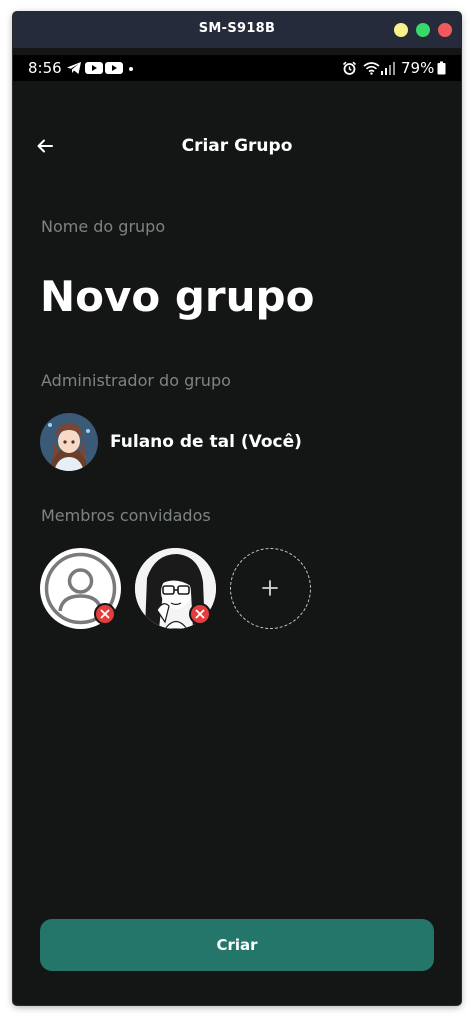  I want to click on telegram-icon, so click(74, 68).